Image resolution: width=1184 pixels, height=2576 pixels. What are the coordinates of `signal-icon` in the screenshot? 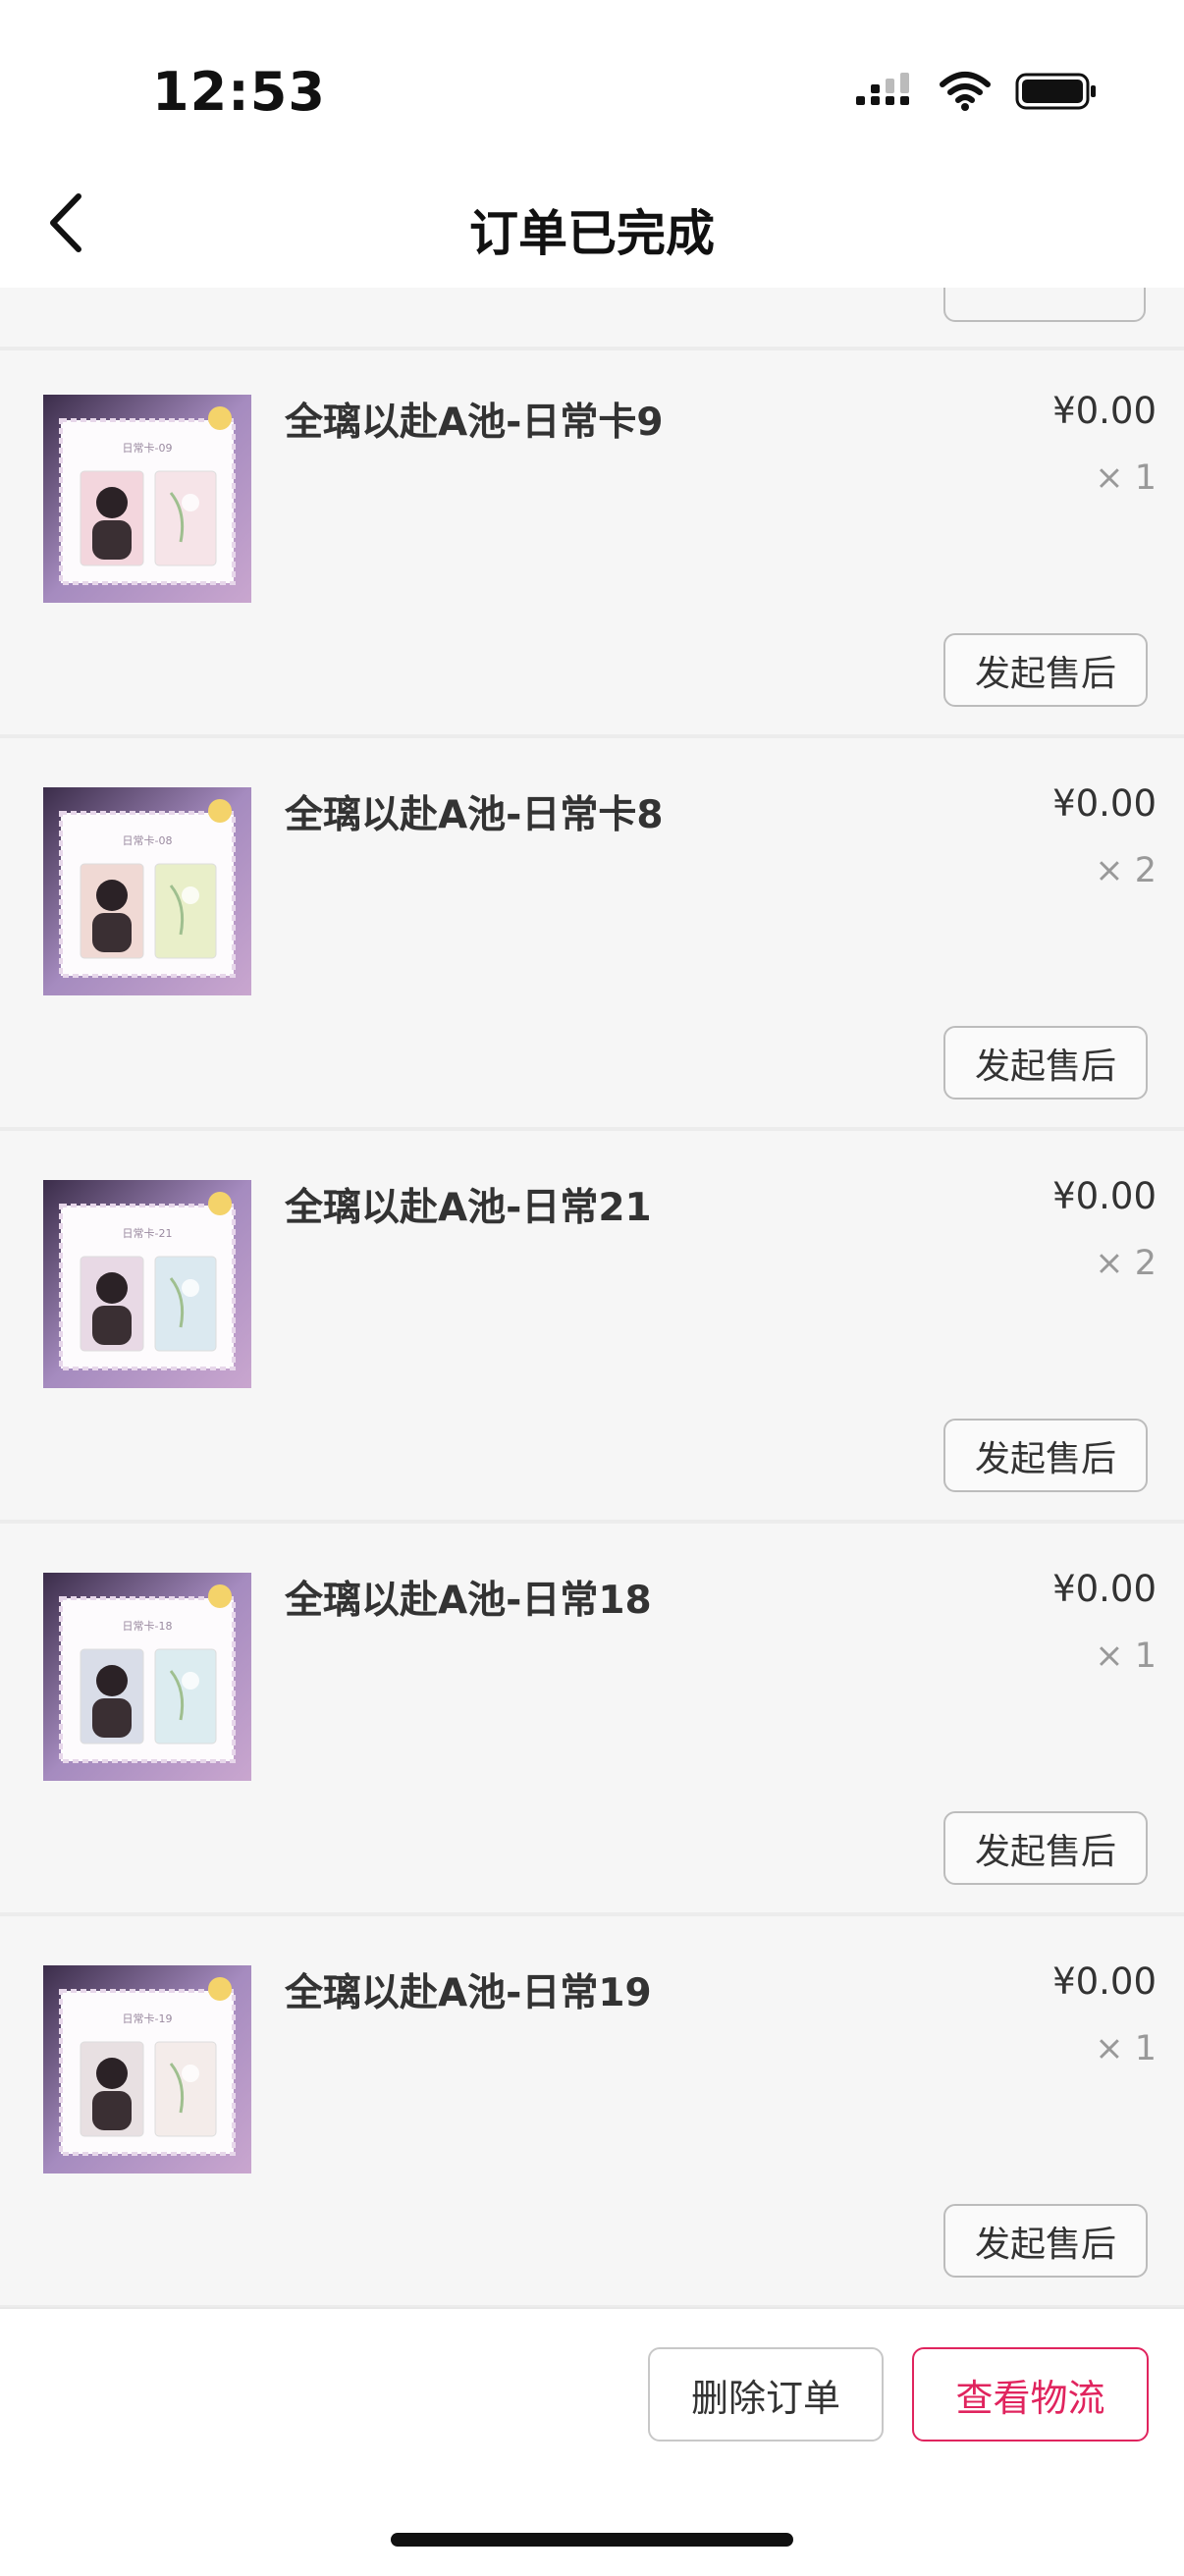 It's located at (882, 89).